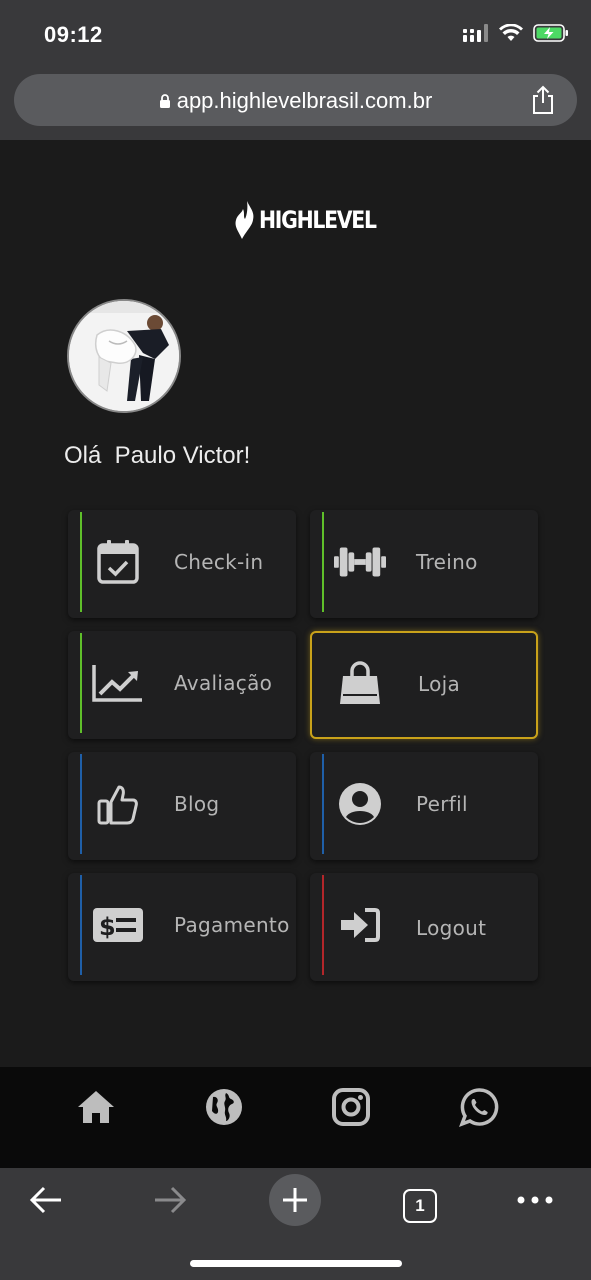 Image resolution: width=591 pixels, height=1280 pixels. What do you see at coordinates (360, 562) in the screenshot?
I see `dumbbell-icon` at bounding box center [360, 562].